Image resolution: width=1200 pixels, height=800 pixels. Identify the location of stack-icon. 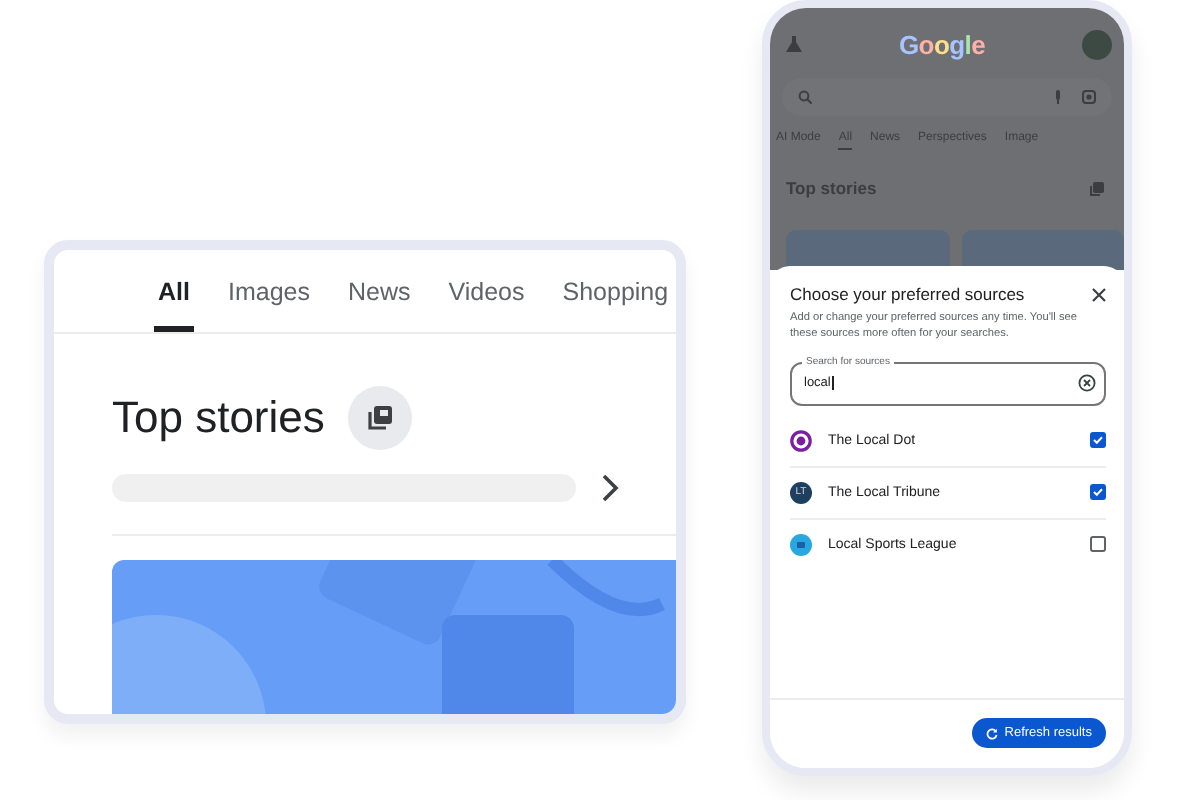
(380, 418).